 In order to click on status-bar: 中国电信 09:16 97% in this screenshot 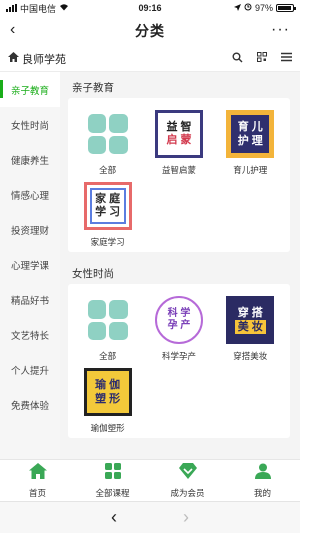, I will do `click(150, 8)`.